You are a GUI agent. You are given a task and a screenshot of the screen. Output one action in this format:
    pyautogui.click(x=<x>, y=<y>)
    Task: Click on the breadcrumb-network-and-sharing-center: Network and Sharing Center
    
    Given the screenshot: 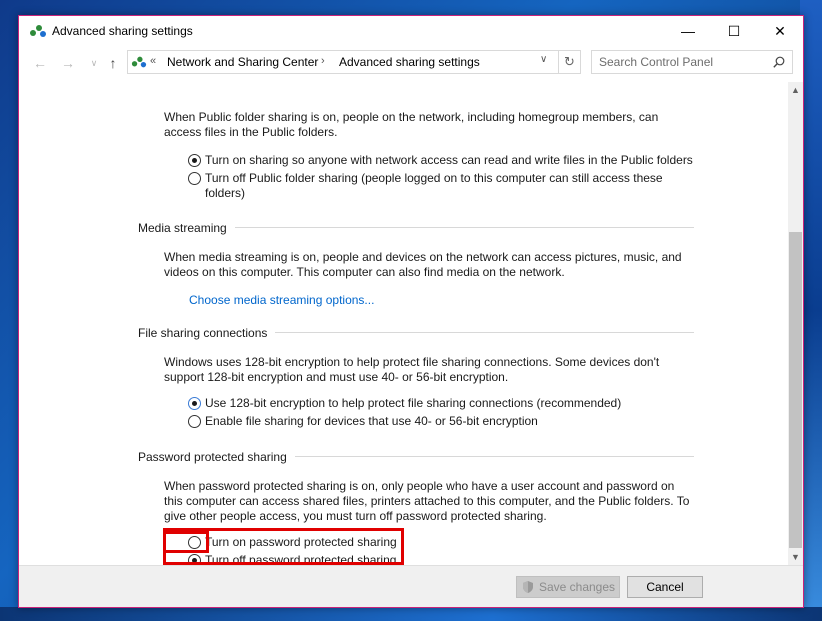 What is the action you would take?
    pyautogui.click(x=242, y=62)
    